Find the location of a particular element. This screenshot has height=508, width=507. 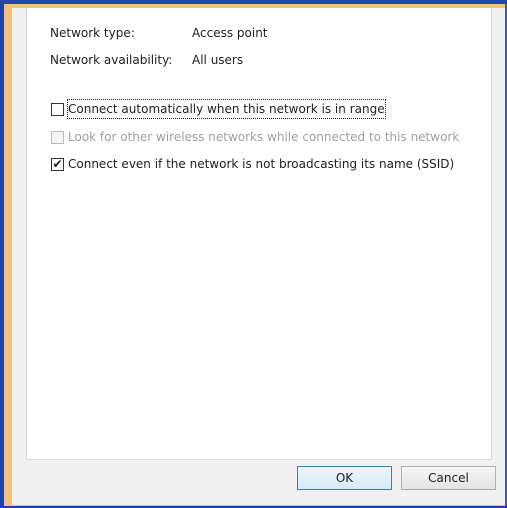

network-type-row: Network type: Access point is located at coordinates (159, 33).